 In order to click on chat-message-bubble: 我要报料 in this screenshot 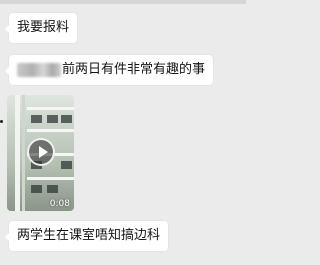, I will do `click(41, 28)`.